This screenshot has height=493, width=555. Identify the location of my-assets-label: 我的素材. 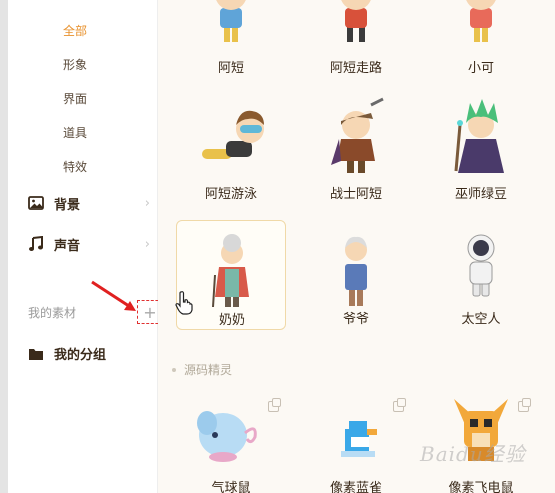
(52, 313).